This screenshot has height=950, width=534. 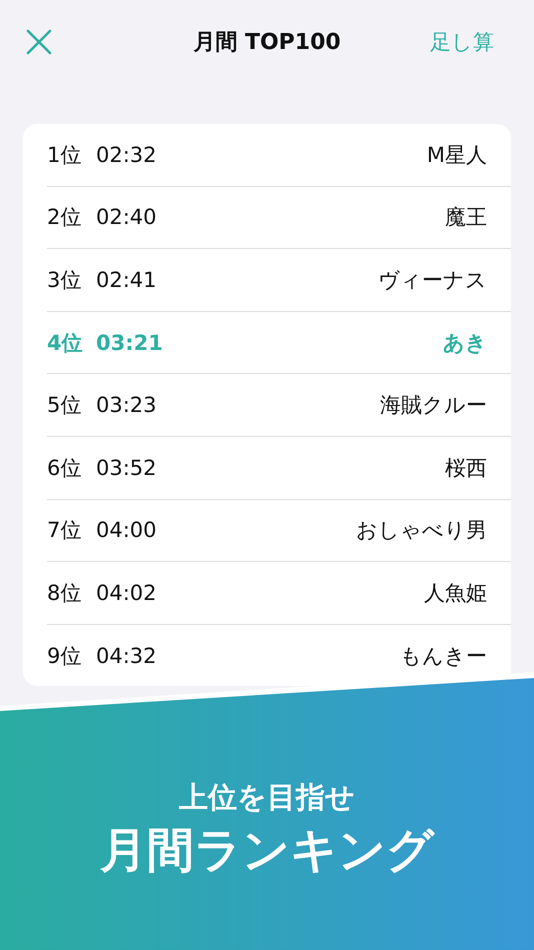 I want to click on player-name: 人魚姫, so click(x=455, y=593).